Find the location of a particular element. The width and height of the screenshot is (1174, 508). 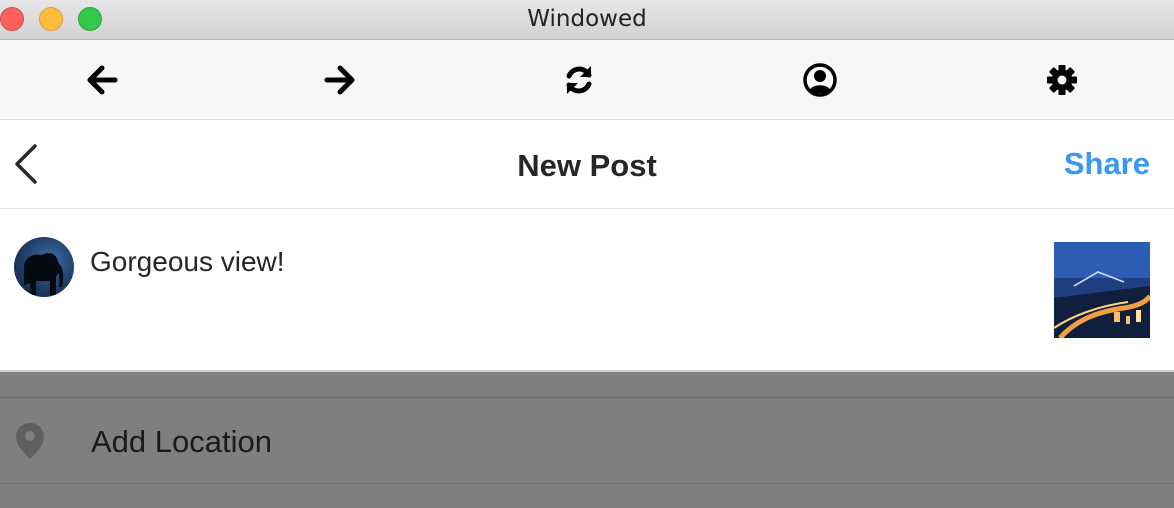

arrow-left-icon is located at coordinates (102, 80).